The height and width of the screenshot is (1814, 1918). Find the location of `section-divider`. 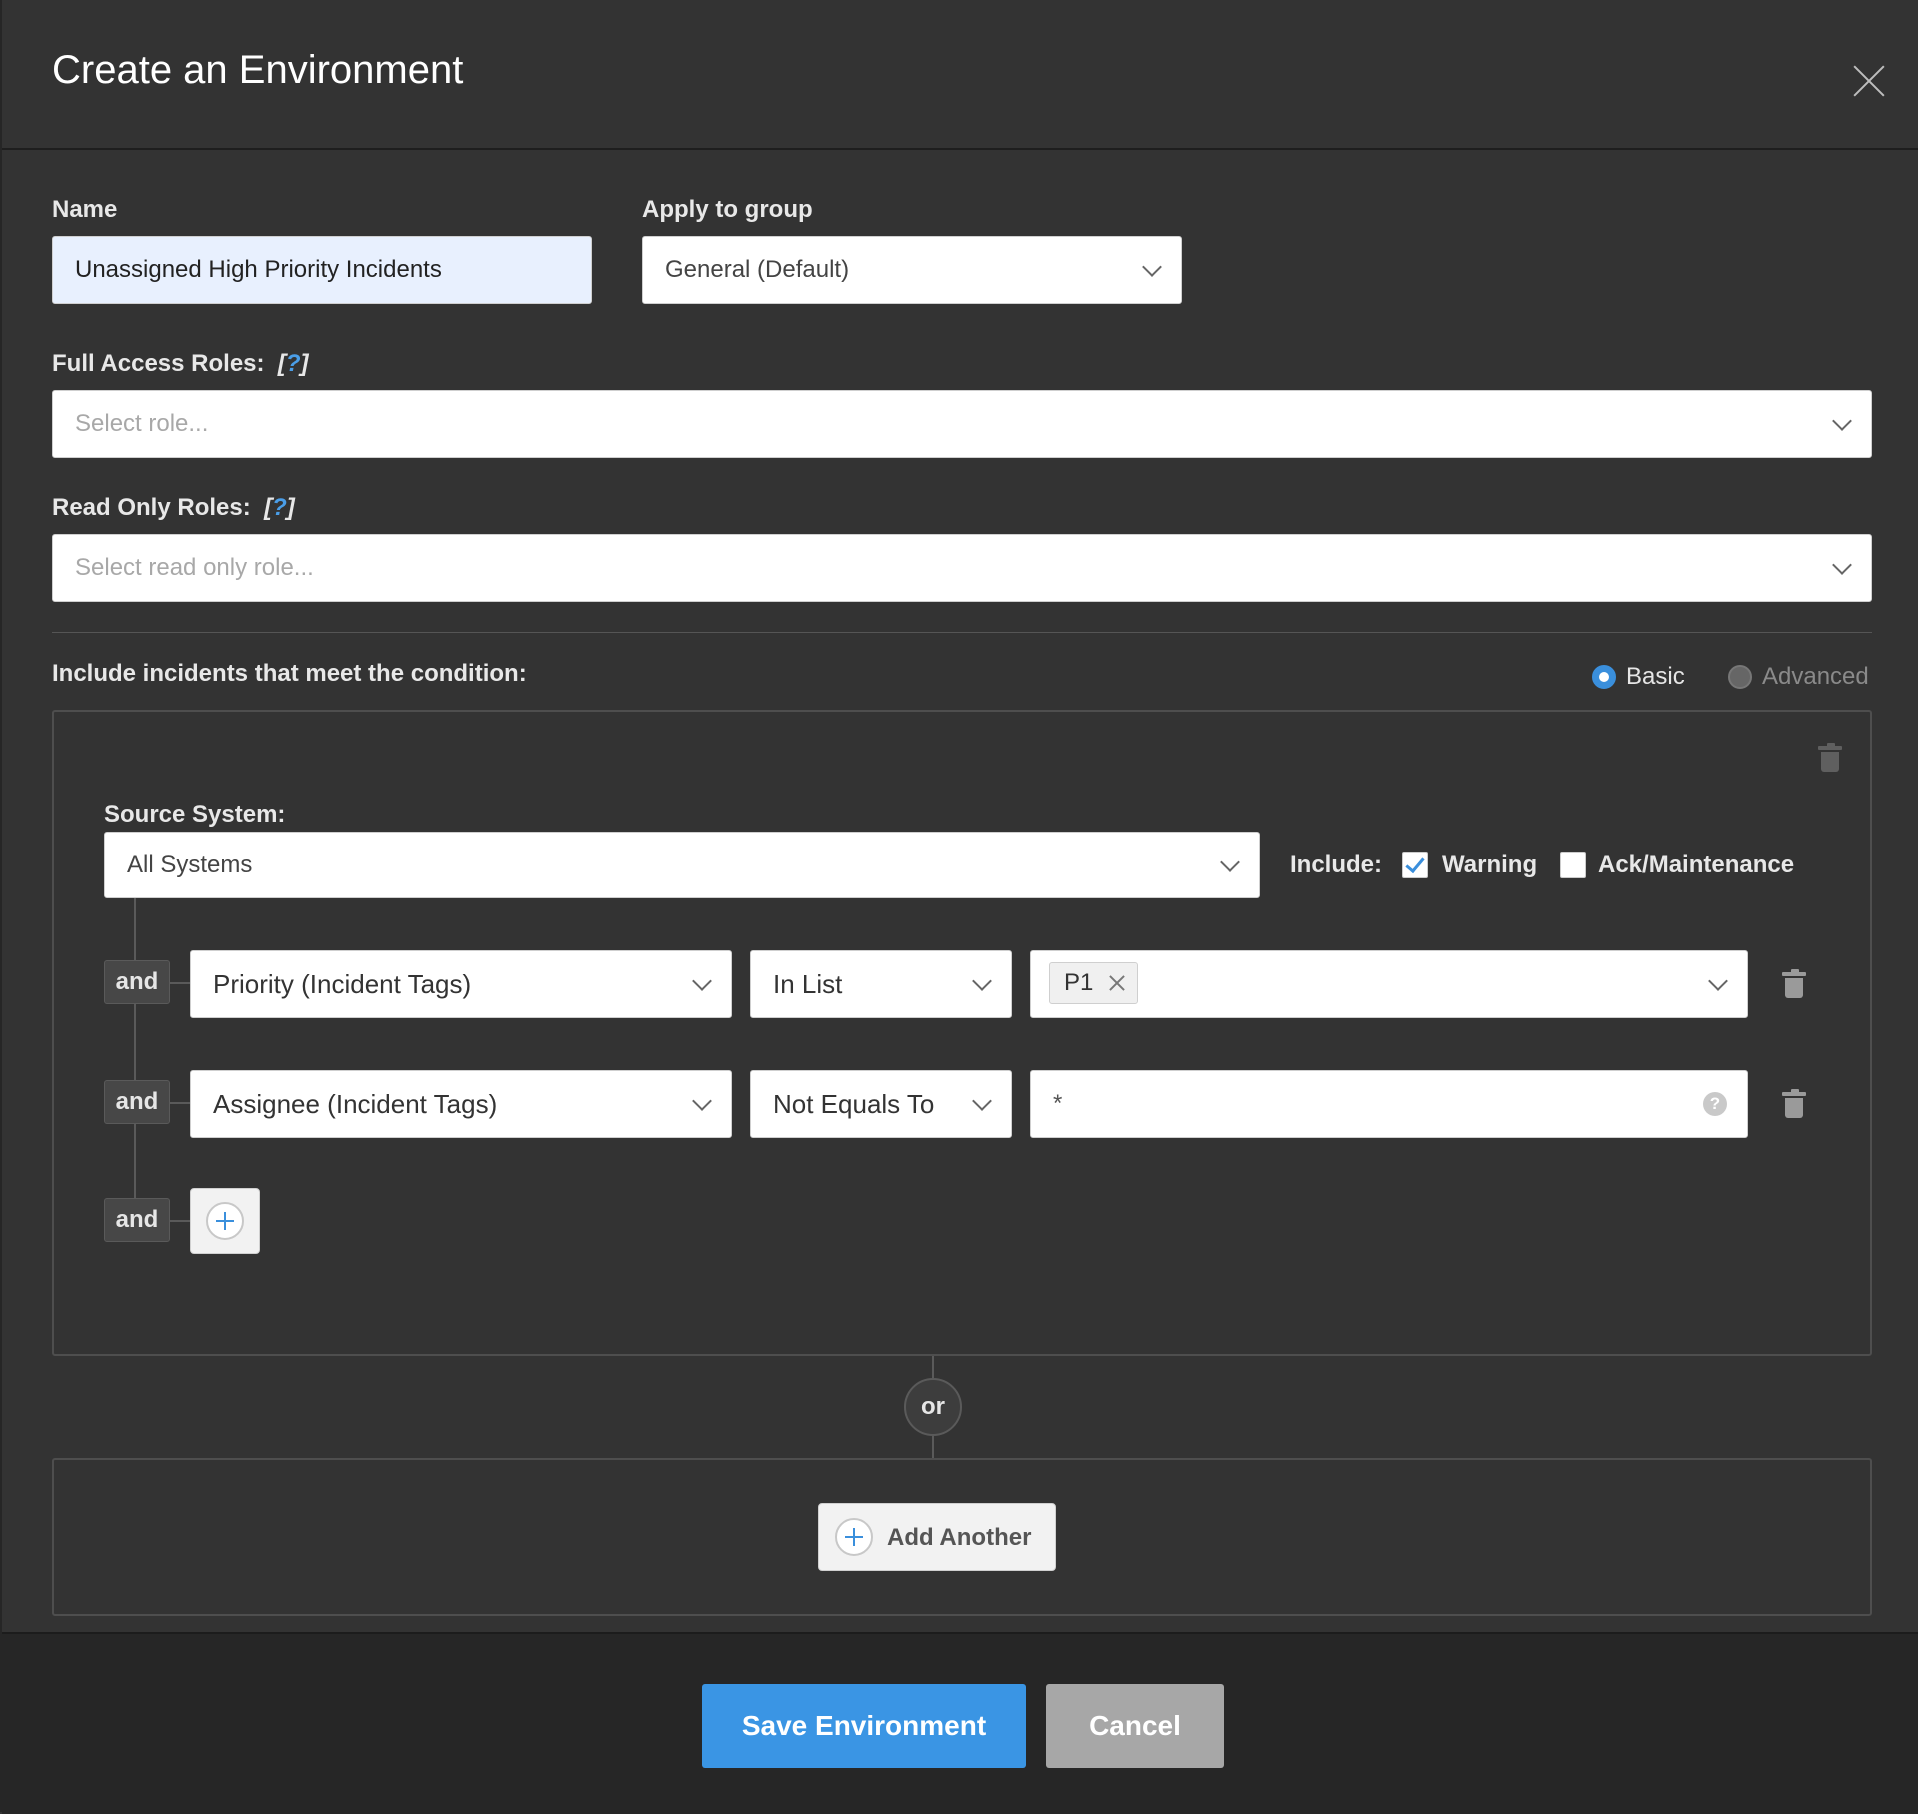

section-divider is located at coordinates (962, 632).